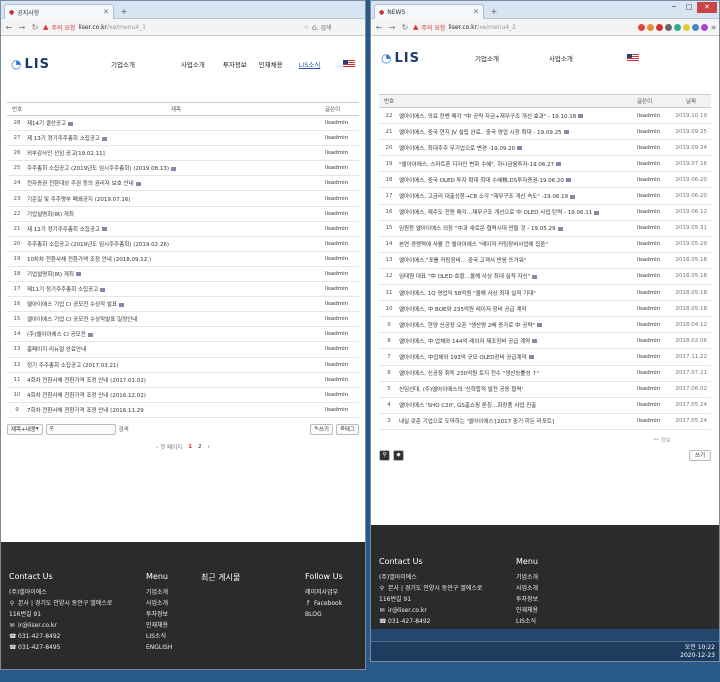 Image resolution: width=720 pixels, height=682 pixels. I want to click on table-row: 13 홈페이지 리뉴얼 완료안내 lisadmin, so click(183, 350).